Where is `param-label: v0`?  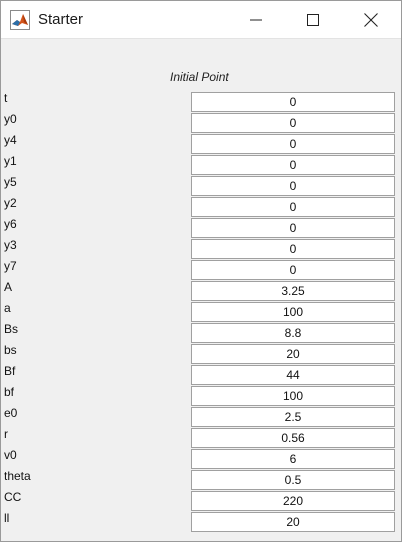
param-label: v0 is located at coordinates (10, 455).